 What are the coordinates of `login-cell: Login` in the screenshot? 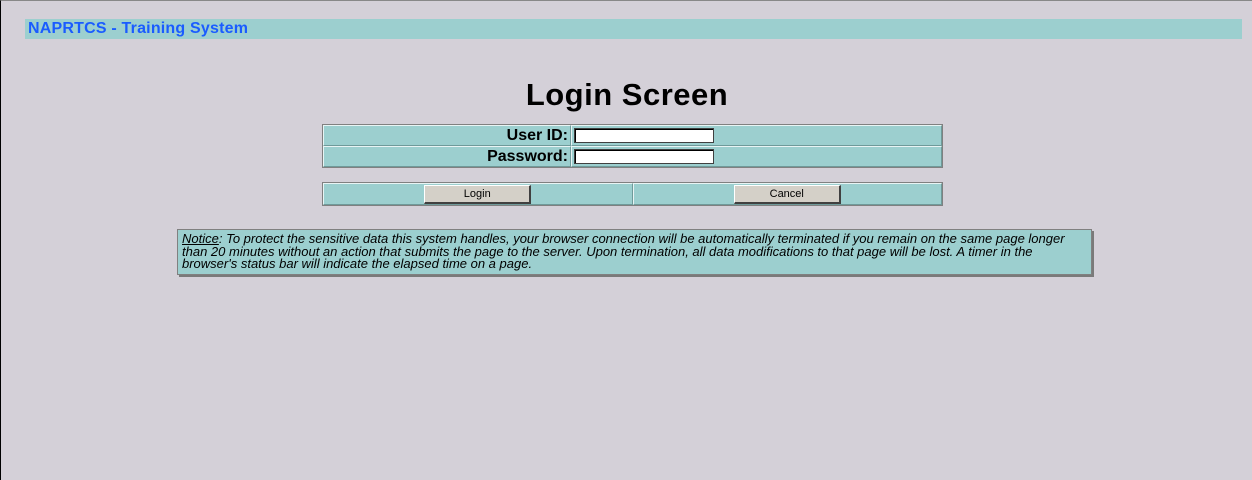 It's located at (478, 194).